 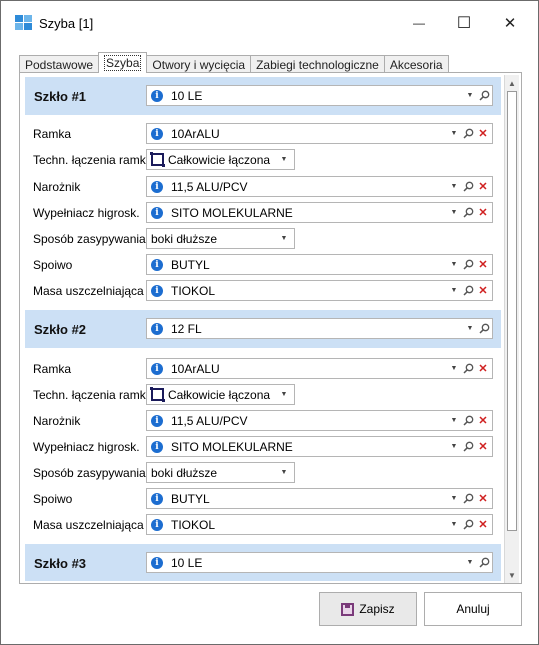 I want to click on tab-label: Podstawowe, so click(x=59, y=64).